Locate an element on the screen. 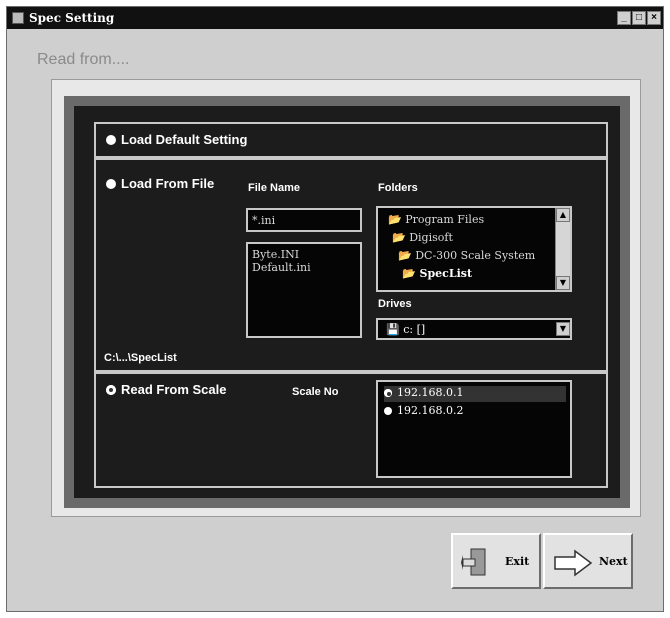  close-button: × is located at coordinates (654, 18).